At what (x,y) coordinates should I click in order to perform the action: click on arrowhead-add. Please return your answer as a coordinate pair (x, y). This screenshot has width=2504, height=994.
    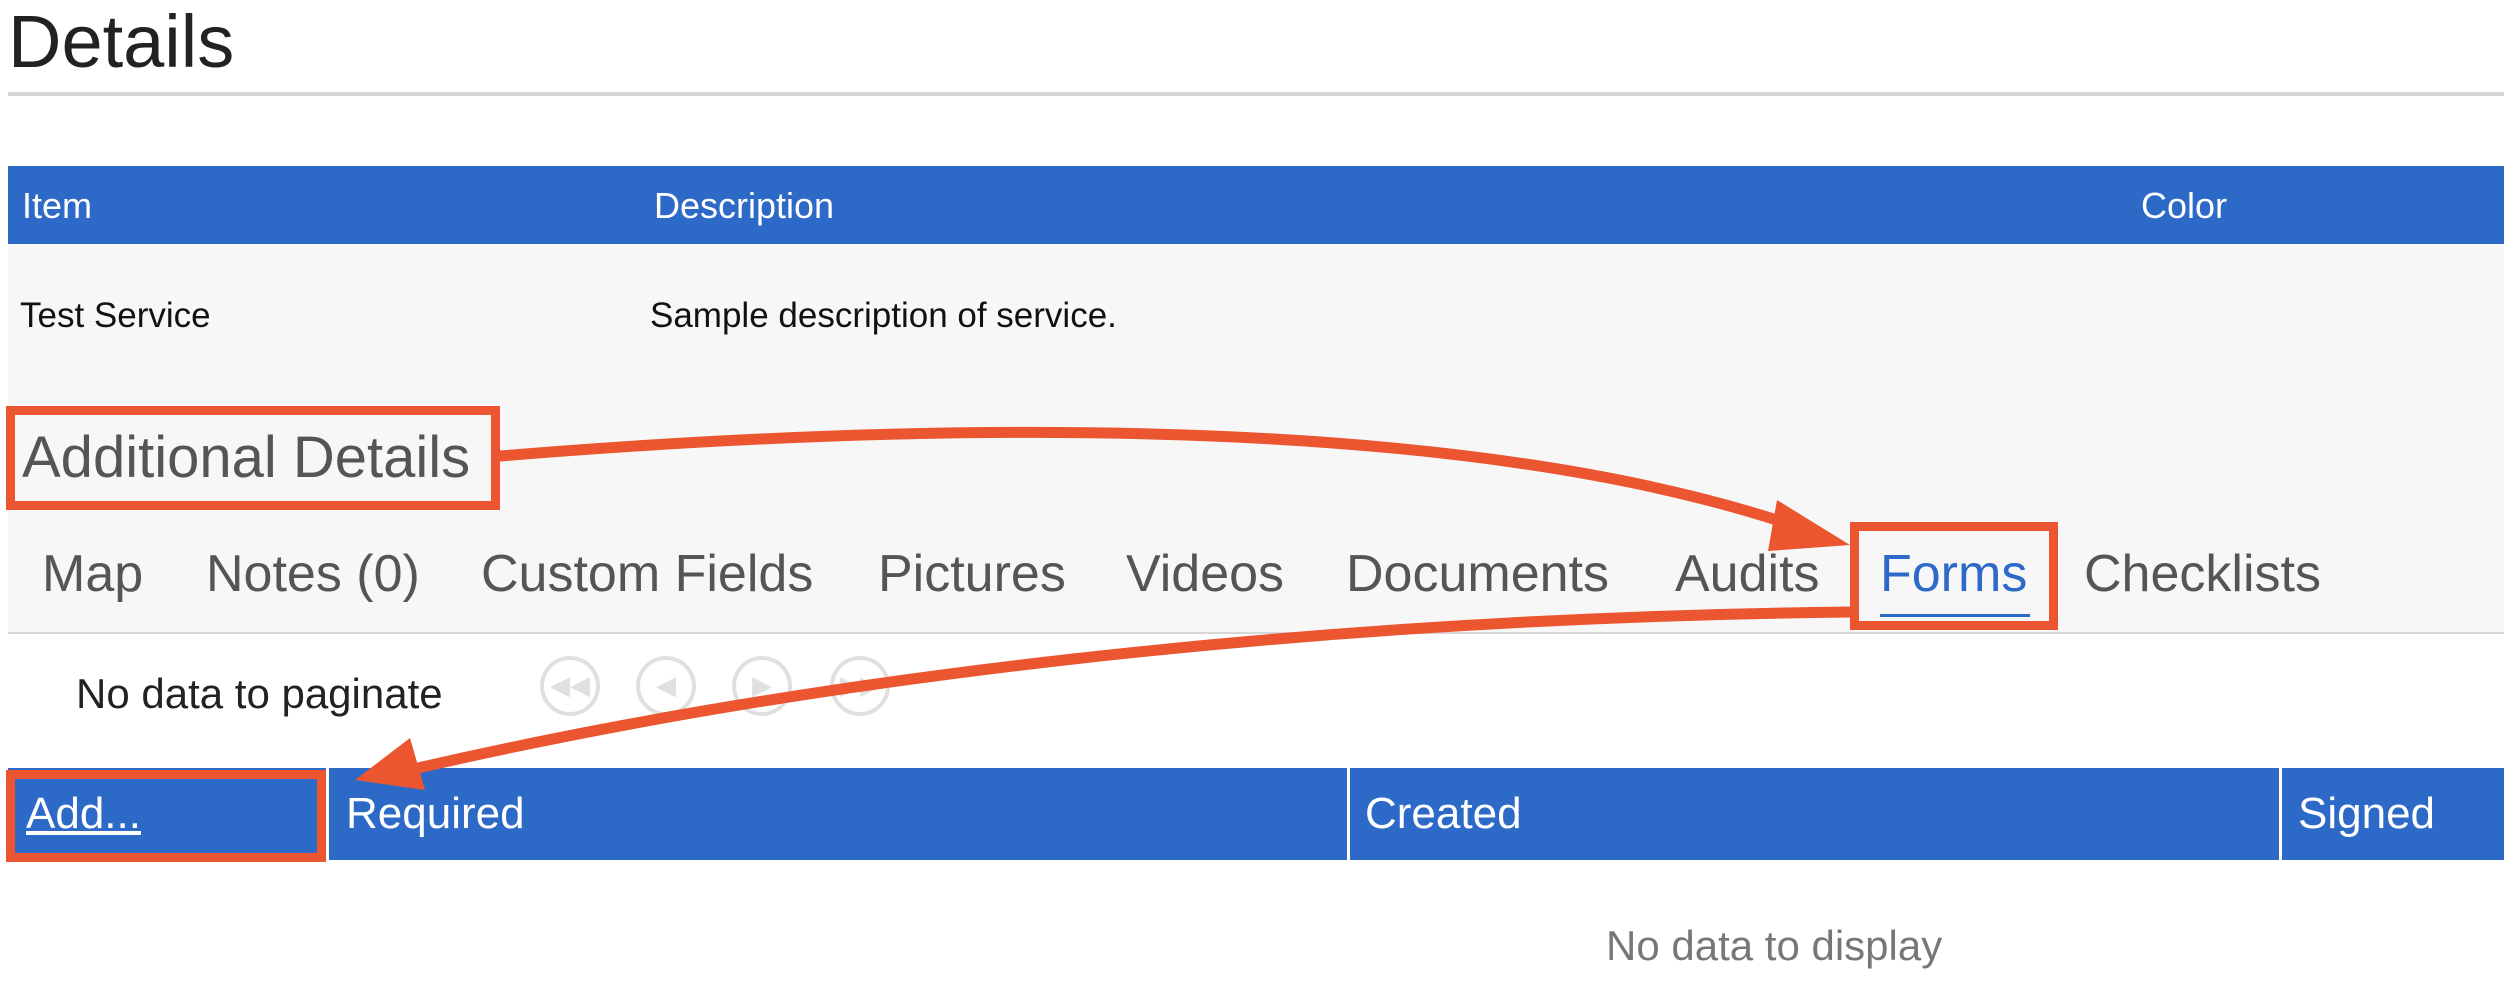
    Looking at the image, I should click on (390, 764).